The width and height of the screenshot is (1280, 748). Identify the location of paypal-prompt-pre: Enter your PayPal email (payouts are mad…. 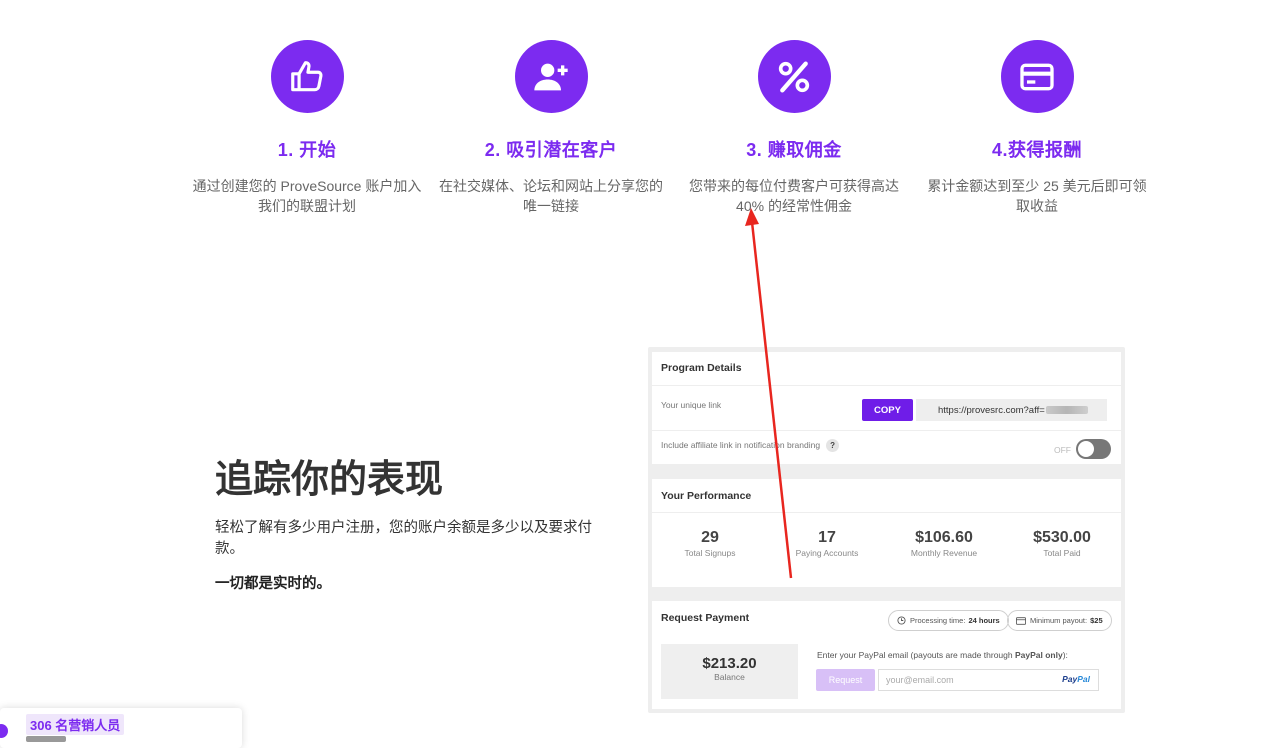
(916, 655).